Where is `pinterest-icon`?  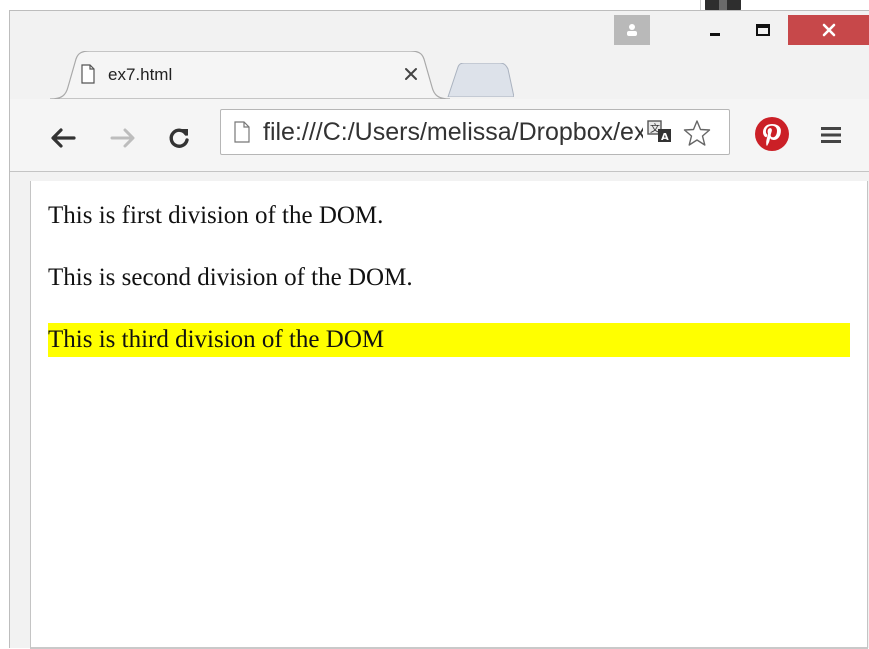 pinterest-icon is located at coordinates (772, 134).